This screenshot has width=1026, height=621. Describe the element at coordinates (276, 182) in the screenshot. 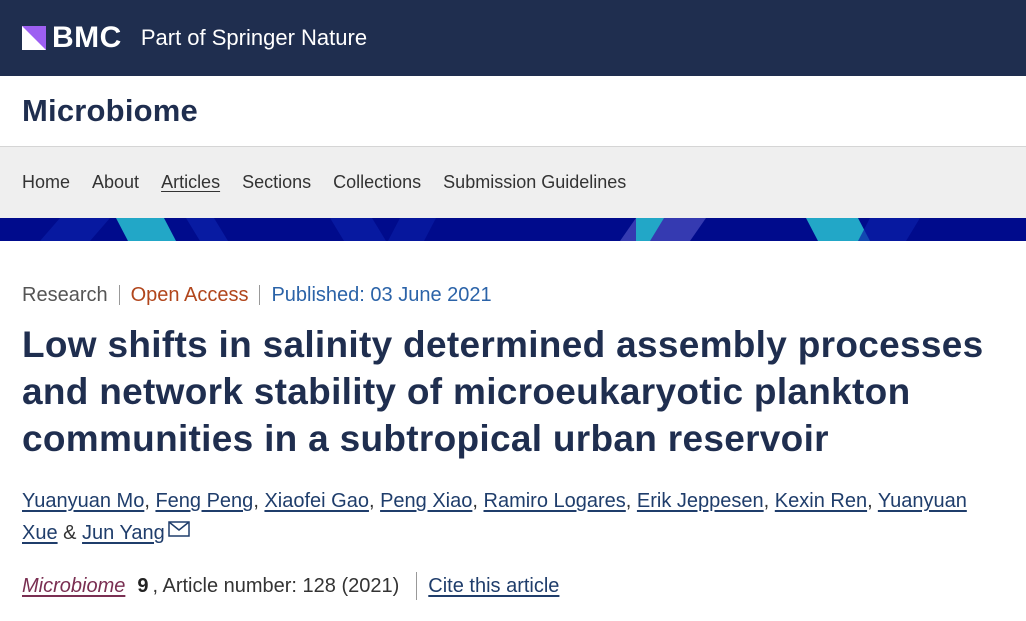

I see `nav-sections: Sections` at that location.